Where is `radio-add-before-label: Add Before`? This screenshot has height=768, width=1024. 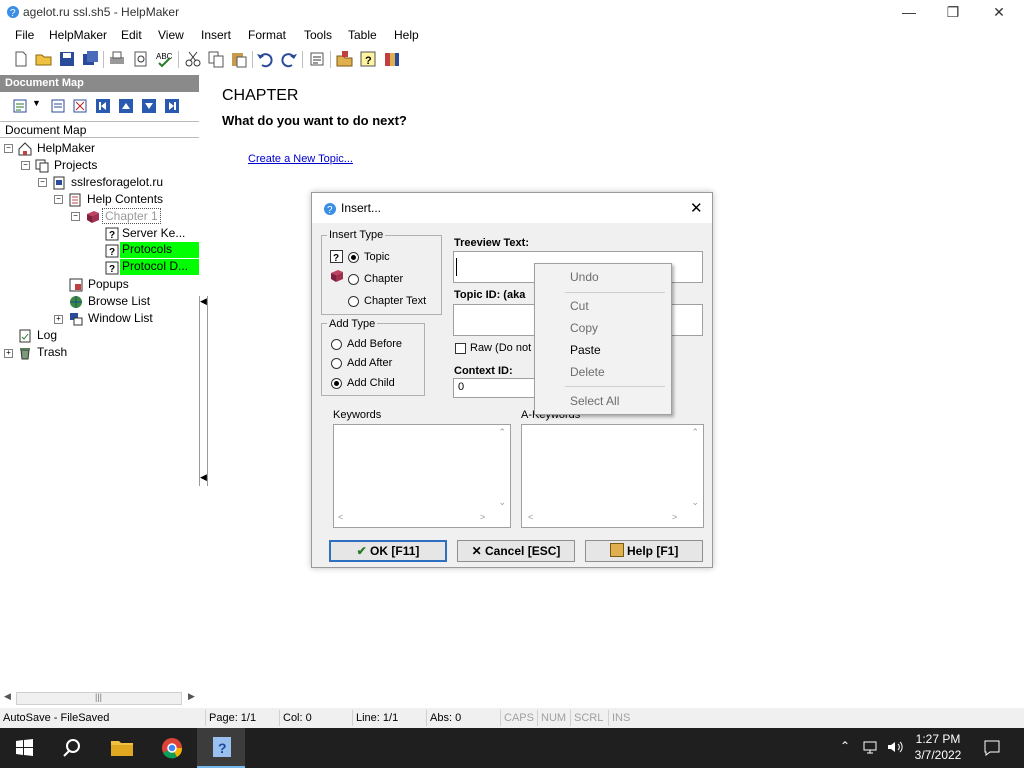
radio-add-before-label: Add Before is located at coordinates (374, 344).